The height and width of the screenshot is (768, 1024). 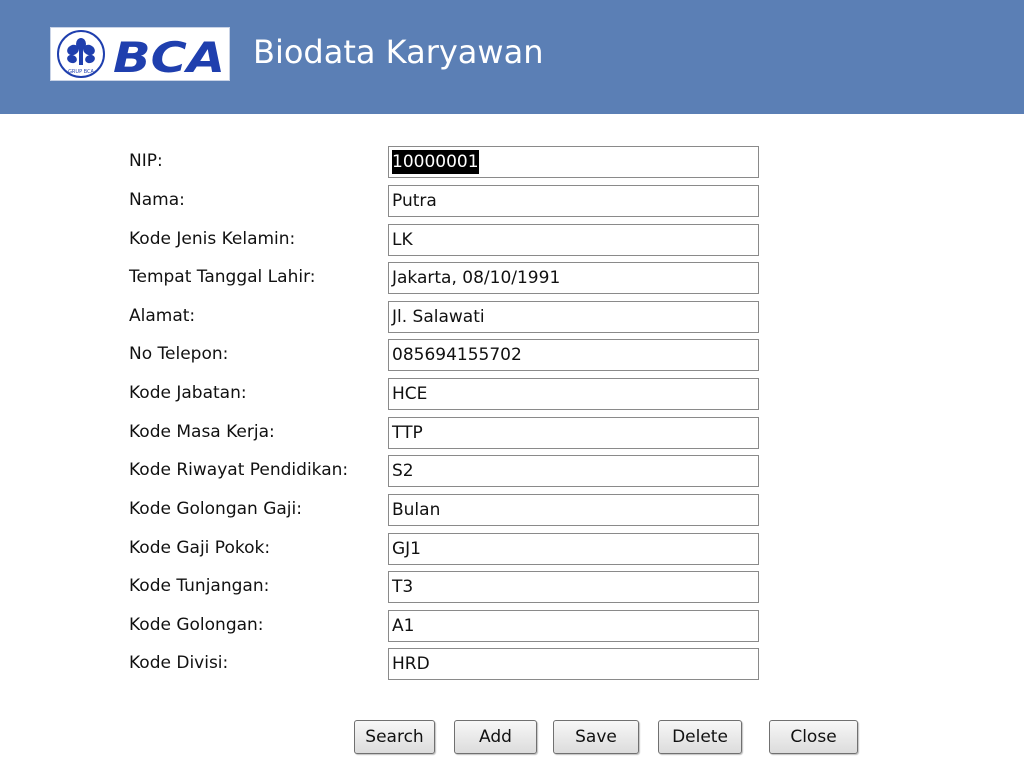 I want to click on close-button: Close, so click(x=813, y=737).